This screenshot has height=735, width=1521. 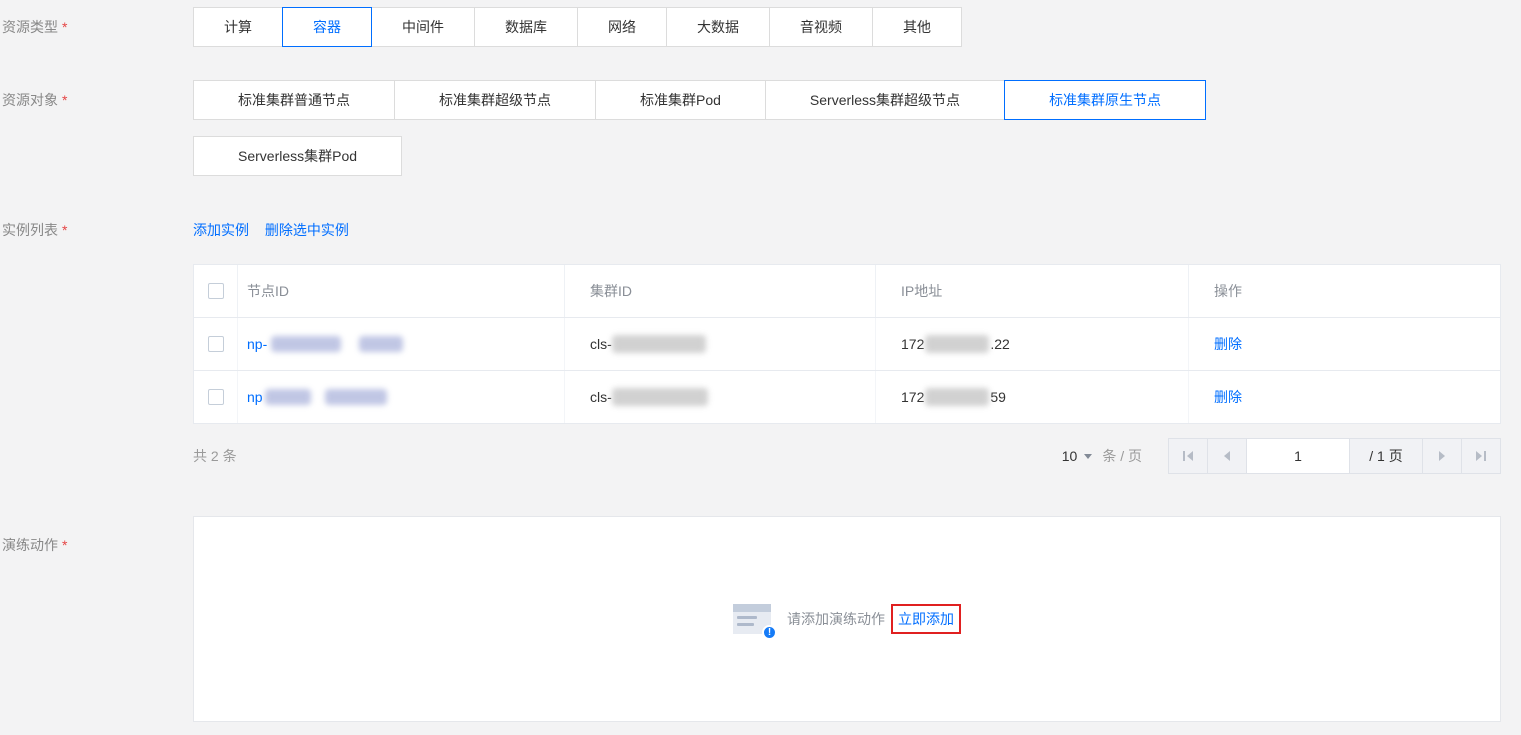 What do you see at coordinates (752, 608) in the screenshot?
I see `empty-list-icon-header` at bounding box center [752, 608].